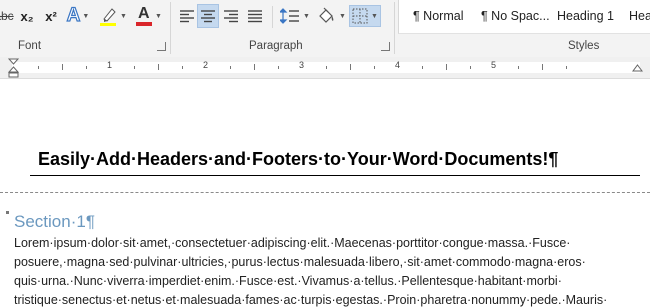 The image size is (650, 307). What do you see at coordinates (108, 16) in the screenshot?
I see `highlighter-icon` at bounding box center [108, 16].